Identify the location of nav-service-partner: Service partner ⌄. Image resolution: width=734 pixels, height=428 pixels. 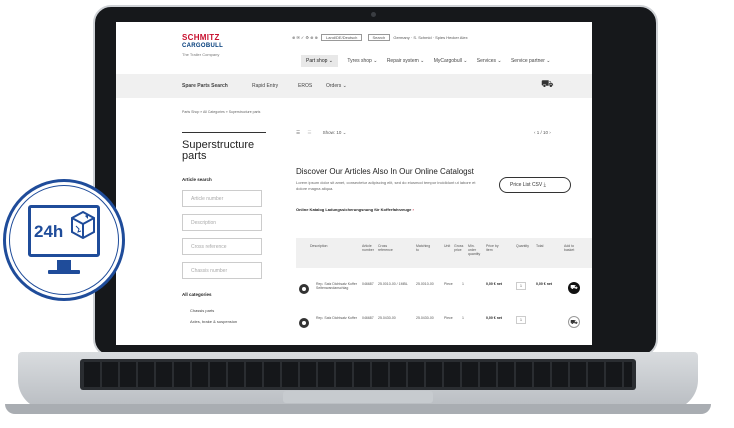
(530, 61).